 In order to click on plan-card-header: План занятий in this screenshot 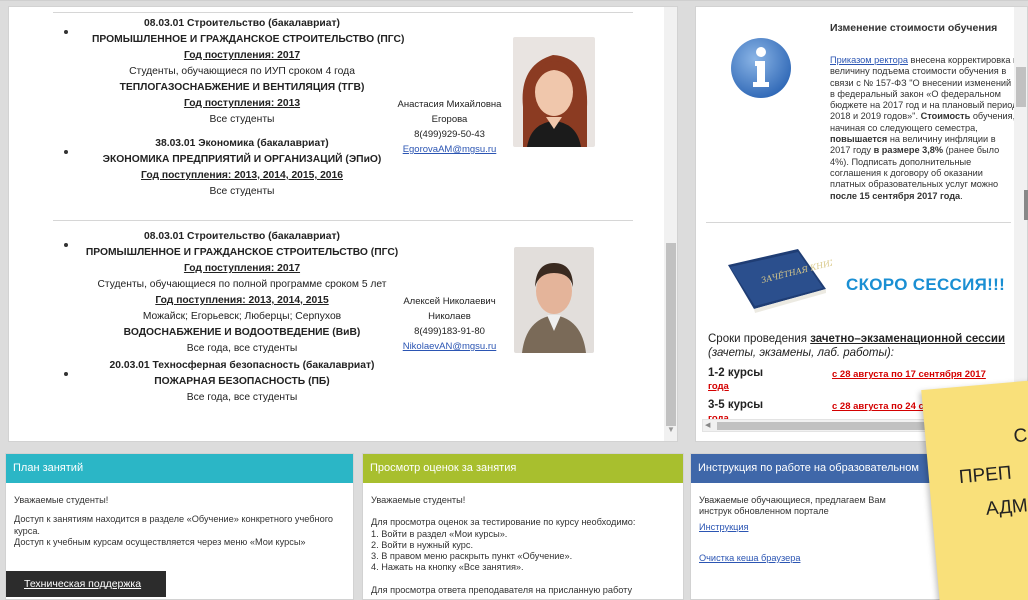, I will do `click(179, 468)`.